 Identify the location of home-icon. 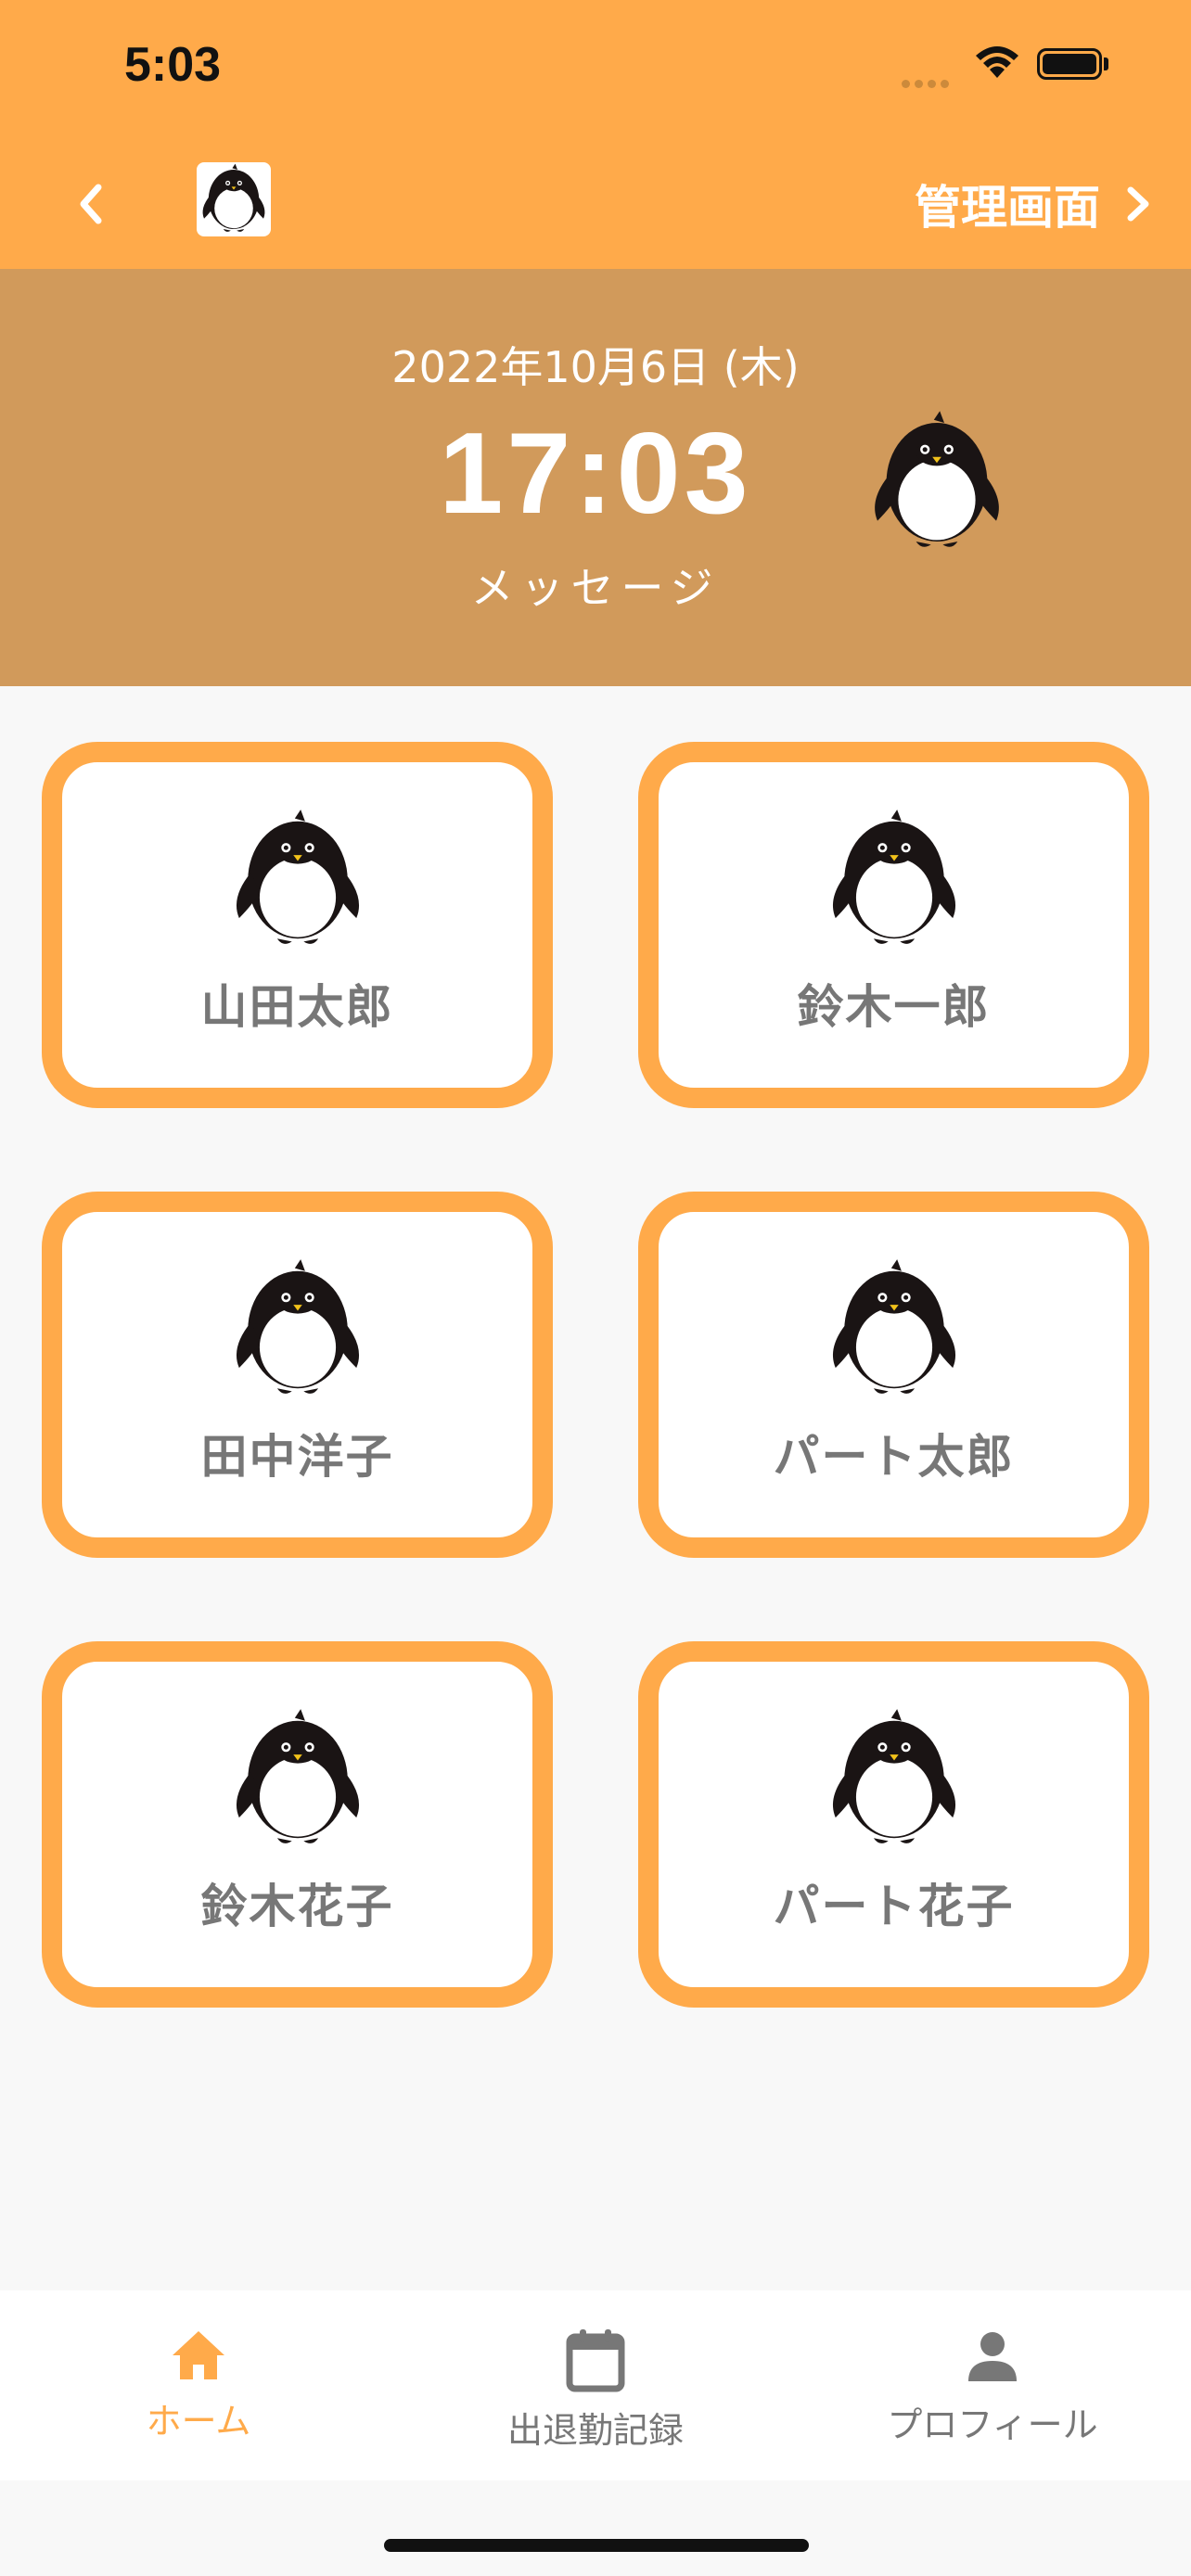
(198, 2355).